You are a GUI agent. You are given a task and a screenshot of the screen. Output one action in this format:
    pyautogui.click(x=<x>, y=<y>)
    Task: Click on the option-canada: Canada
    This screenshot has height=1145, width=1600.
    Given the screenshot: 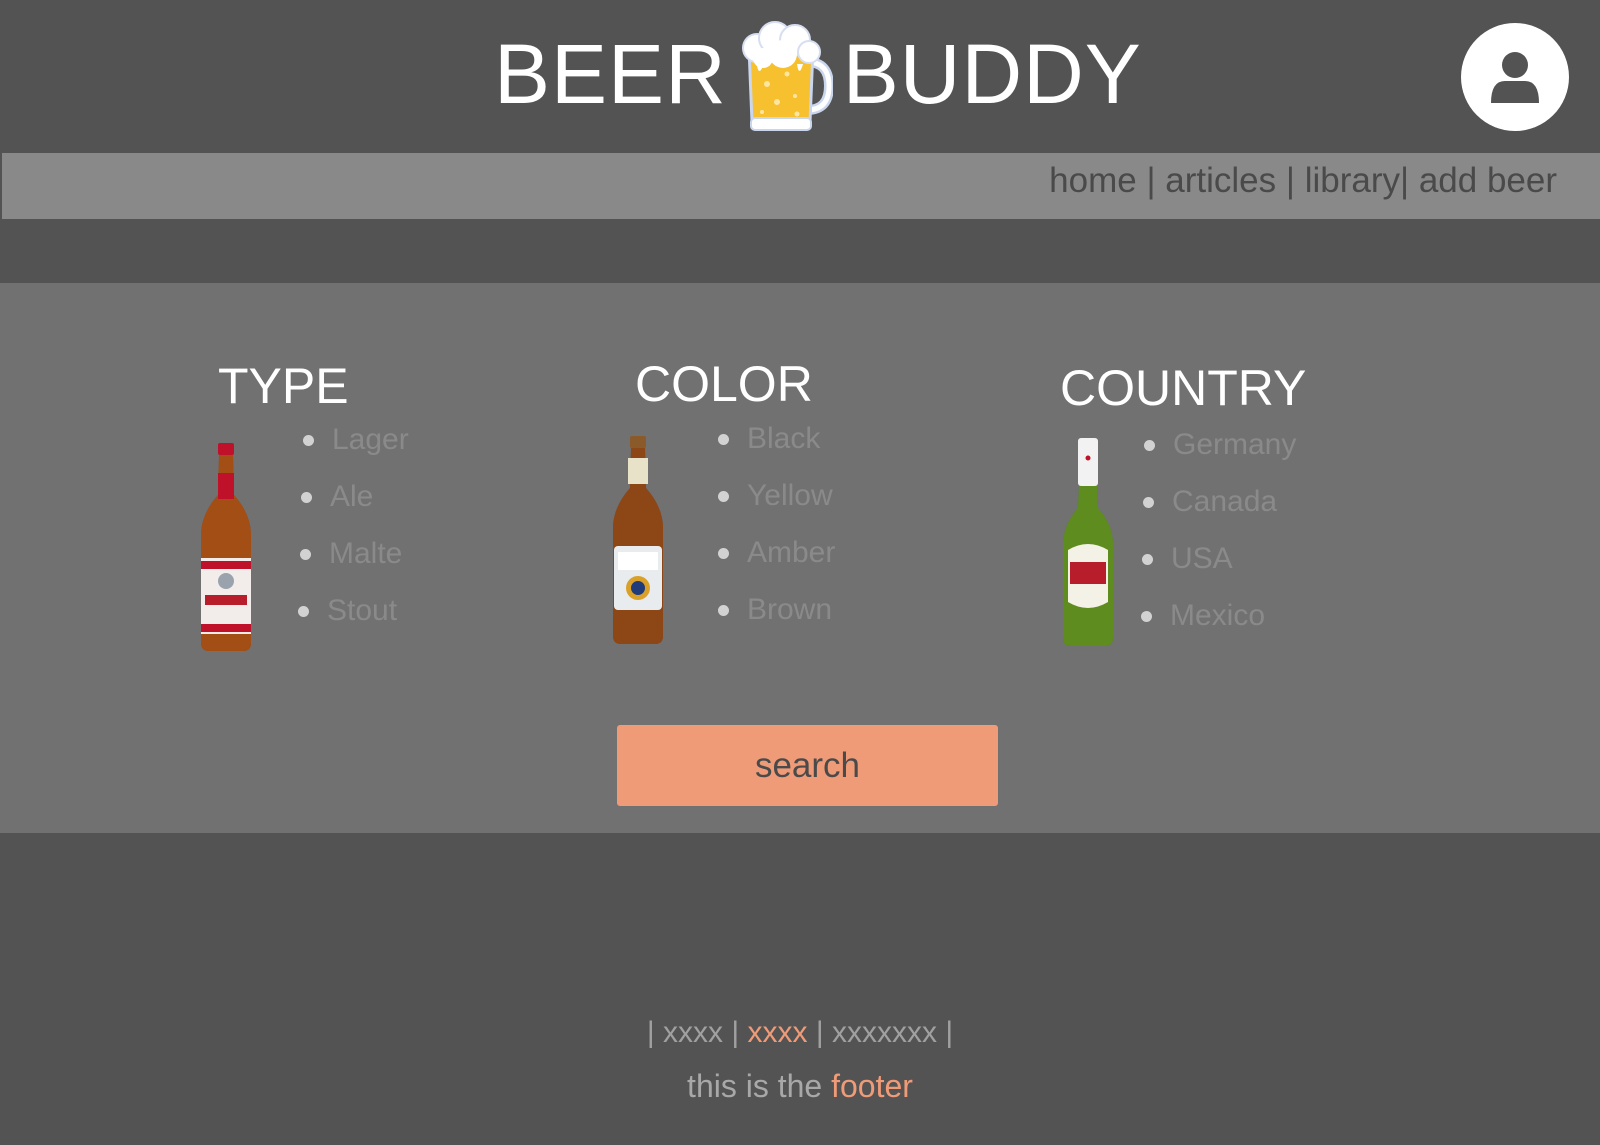 What is the action you would take?
    pyautogui.click(x=1218, y=513)
    